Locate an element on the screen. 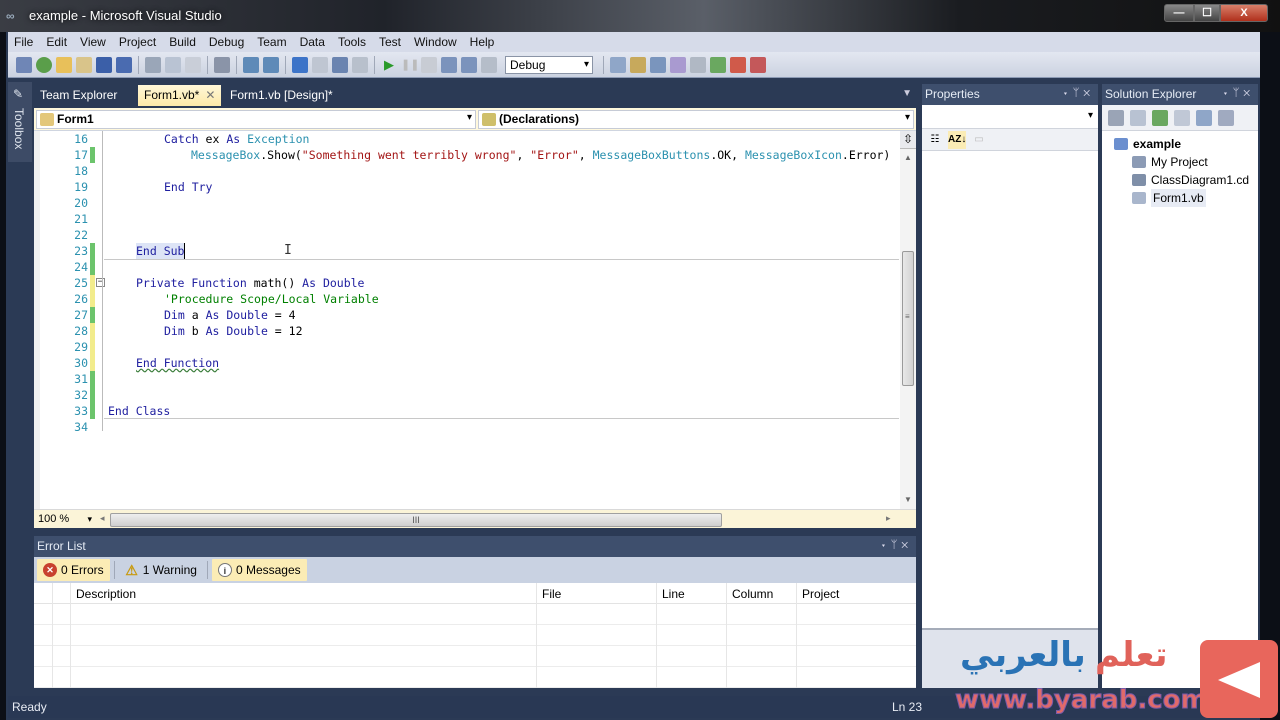 This screenshot has width=1280, height=720. vertical-scroll-thumb: ≡ is located at coordinates (908, 318).